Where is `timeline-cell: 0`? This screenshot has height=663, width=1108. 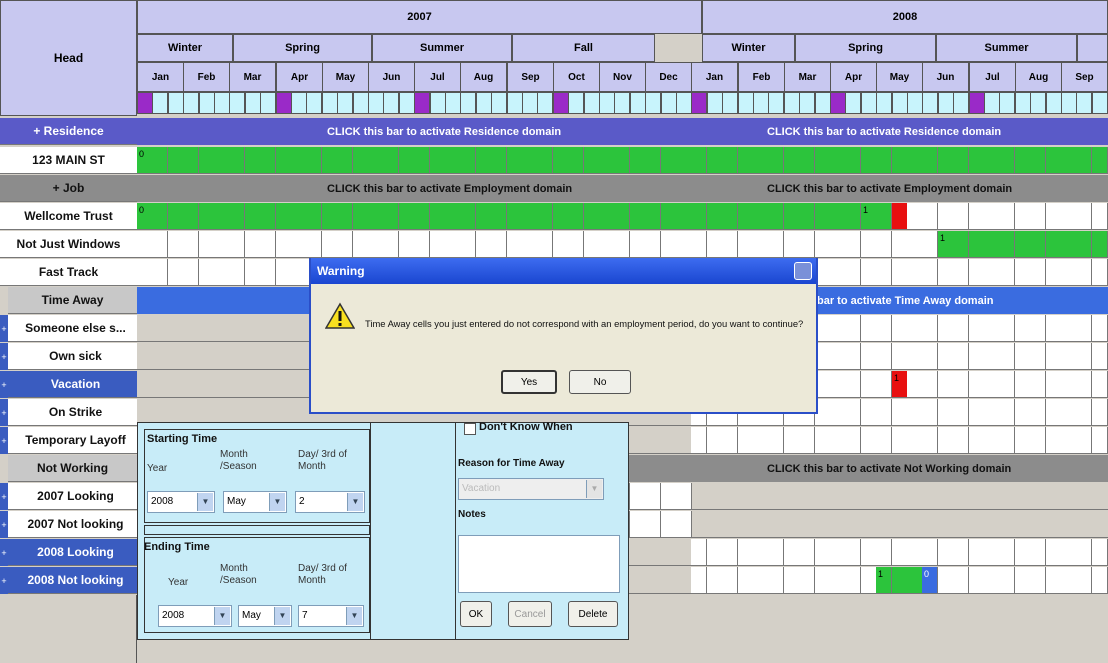
timeline-cell: 0 is located at coordinates (930, 580).